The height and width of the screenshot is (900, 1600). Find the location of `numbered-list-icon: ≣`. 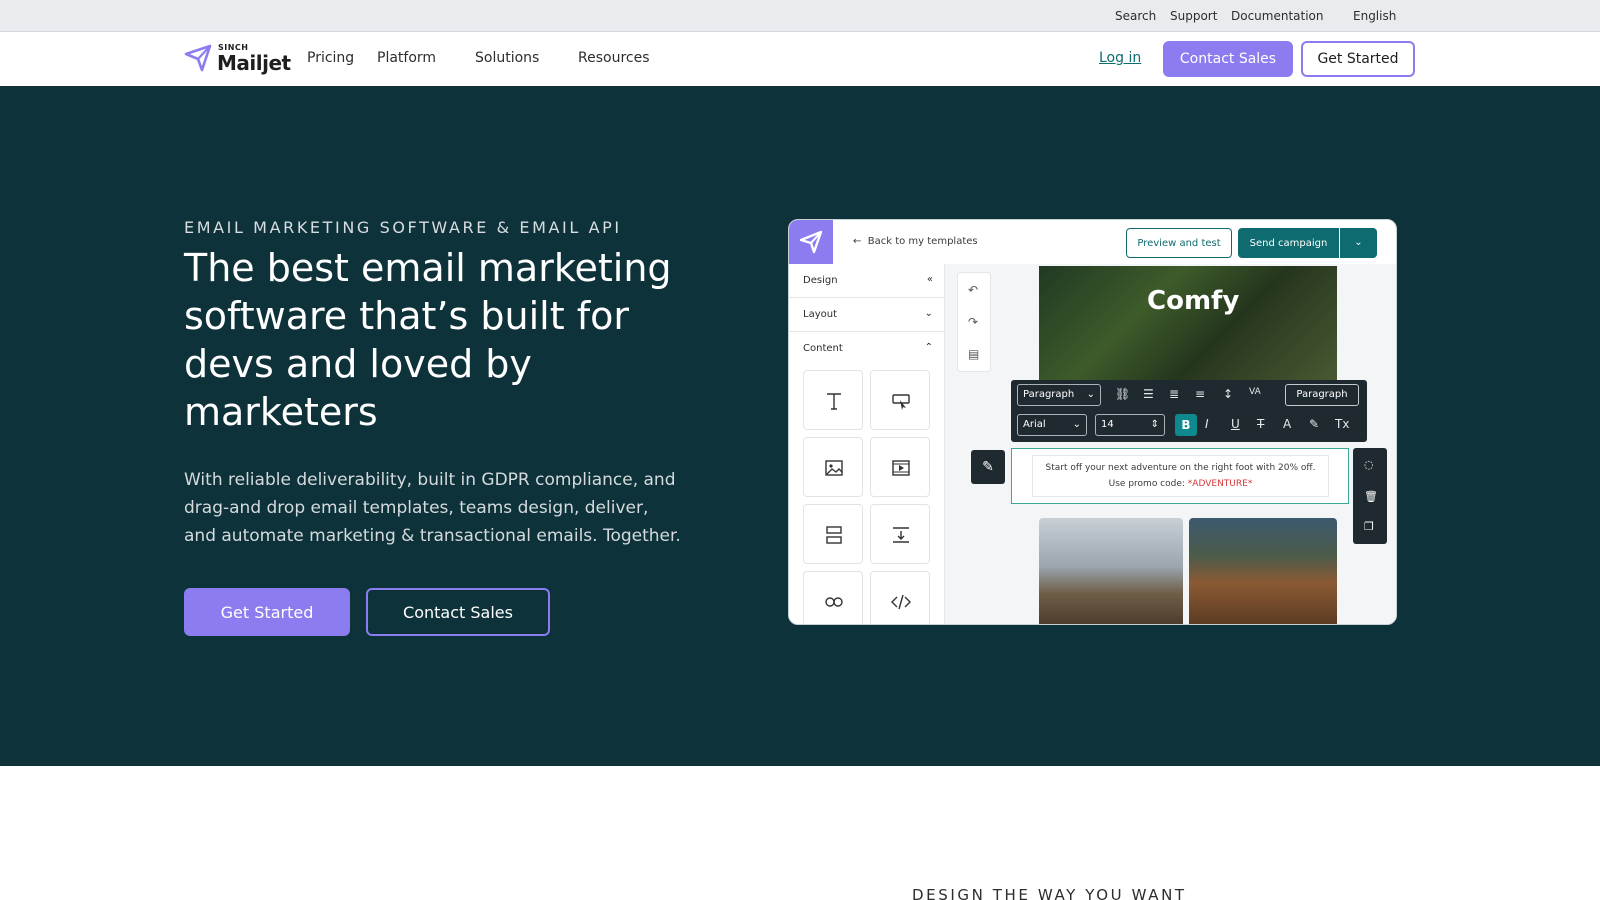

numbered-list-icon: ≣ is located at coordinates (1174, 394).